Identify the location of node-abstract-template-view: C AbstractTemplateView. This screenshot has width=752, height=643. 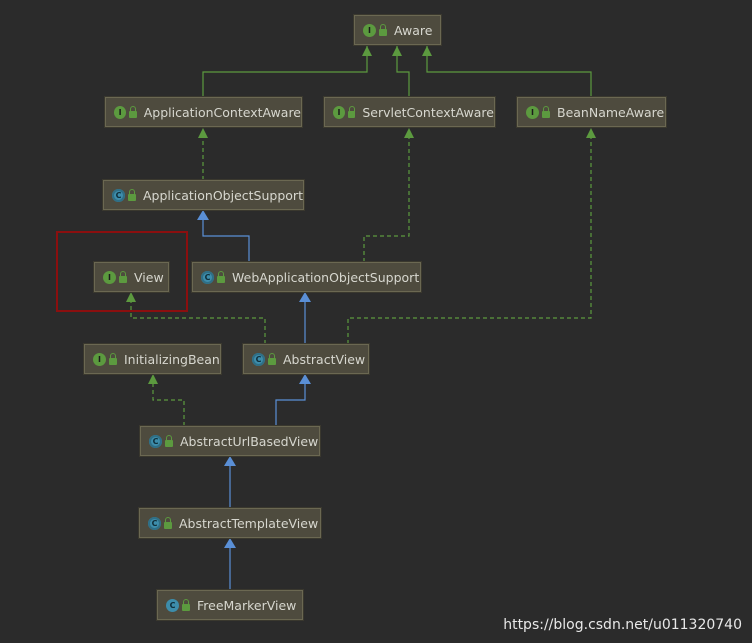
(230, 523).